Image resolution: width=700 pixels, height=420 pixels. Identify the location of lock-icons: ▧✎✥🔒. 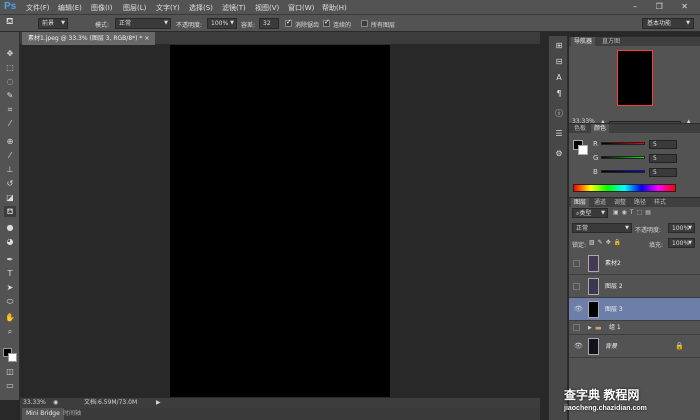
(606, 242).